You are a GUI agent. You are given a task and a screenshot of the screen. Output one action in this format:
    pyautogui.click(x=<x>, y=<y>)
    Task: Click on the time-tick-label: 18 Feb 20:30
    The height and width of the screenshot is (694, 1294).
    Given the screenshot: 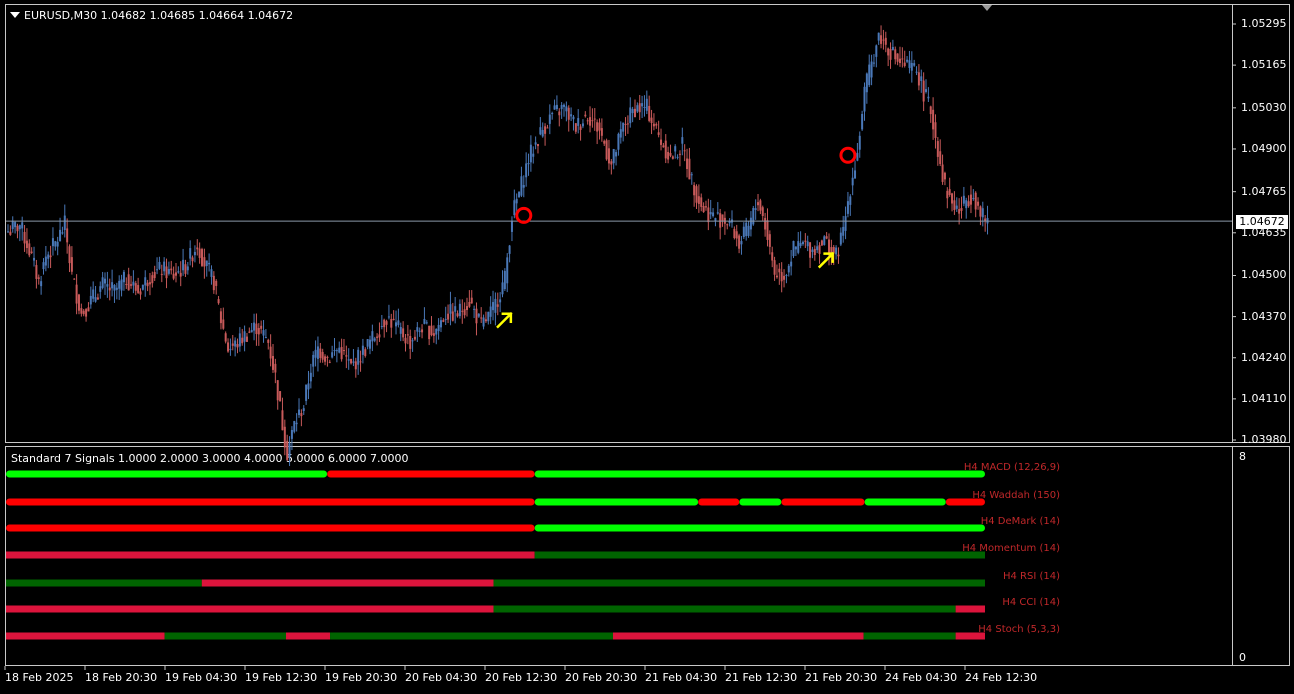 What is the action you would take?
    pyautogui.click(x=121, y=677)
    